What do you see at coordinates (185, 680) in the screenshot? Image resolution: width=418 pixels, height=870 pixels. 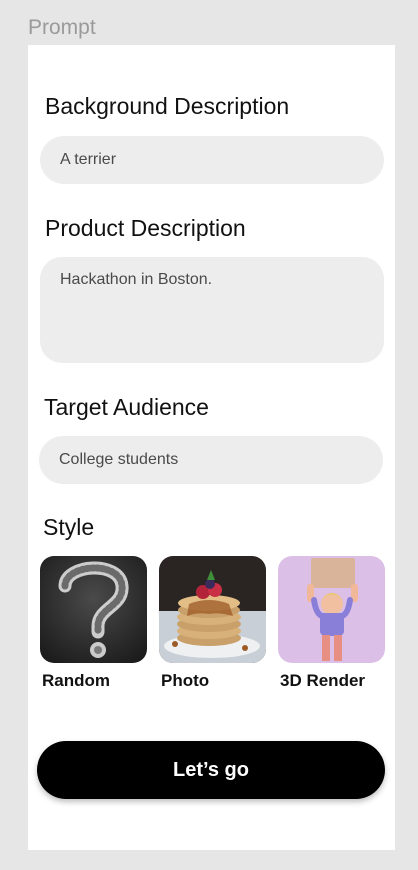 I see `style-option-photo-label: Photo` at bounding box center [185, 680].